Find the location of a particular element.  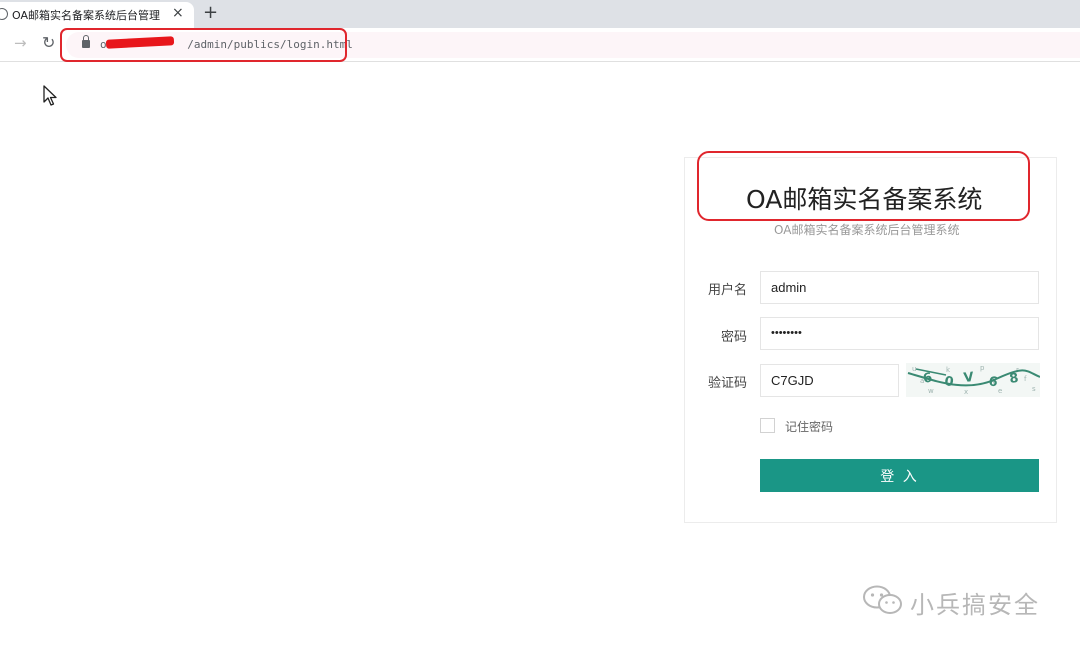

close-tab-icon: × is located at coordinates (178, 13).